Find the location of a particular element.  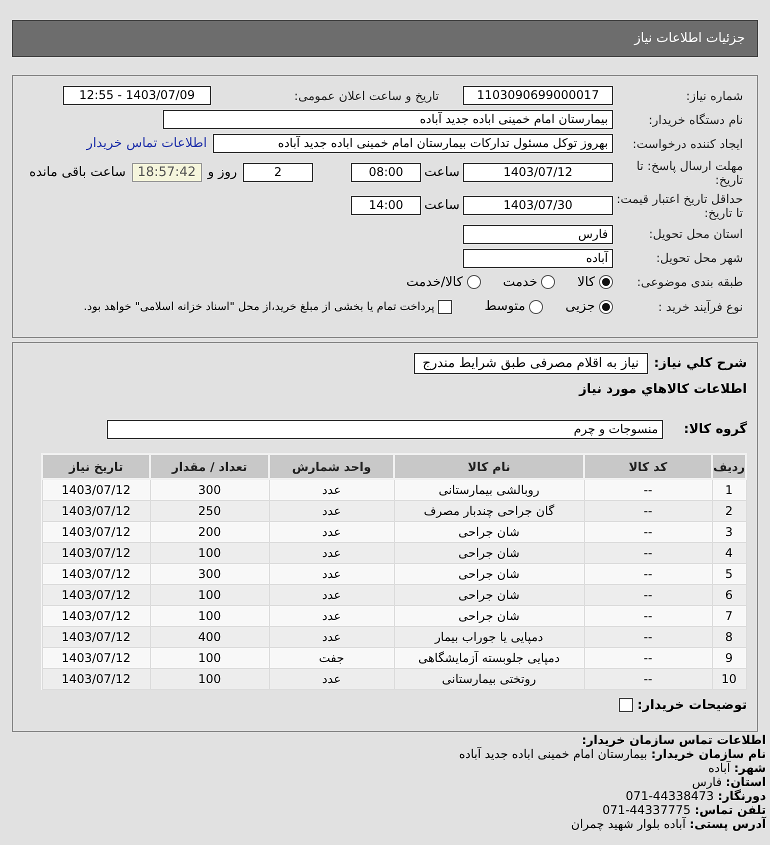

field-label: شماره نیاز: is located at coordinates (714, 95).